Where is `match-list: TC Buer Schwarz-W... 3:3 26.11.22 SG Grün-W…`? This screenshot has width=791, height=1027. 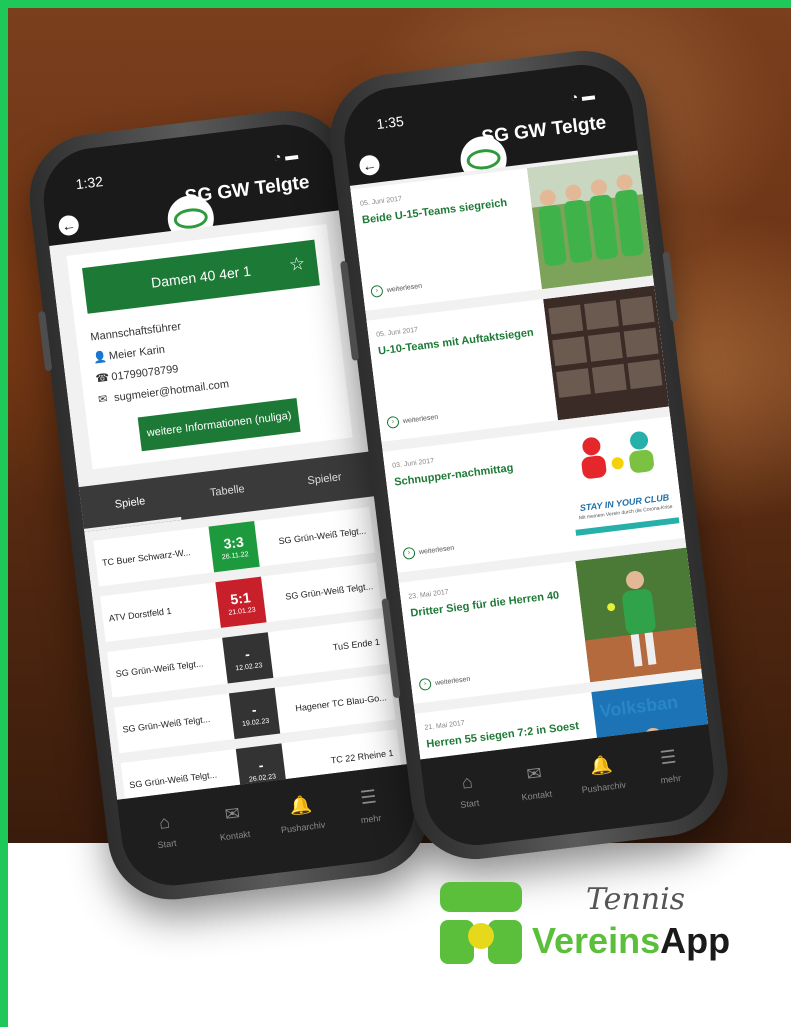
match-list: TC Buer Schwarz-W... 3:3 26.11.22 SG Grün-W… is located at coordinates (246, 653).